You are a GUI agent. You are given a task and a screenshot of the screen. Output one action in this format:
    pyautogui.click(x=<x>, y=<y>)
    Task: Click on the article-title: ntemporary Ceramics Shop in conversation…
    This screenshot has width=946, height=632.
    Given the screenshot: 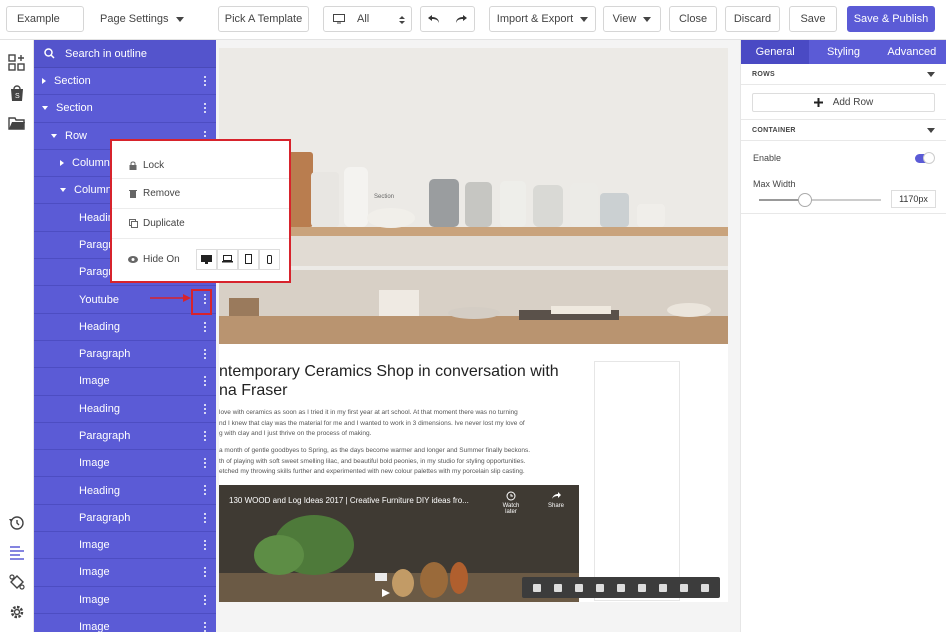 What is the action you would take?
    pyautogui.click(x=404, y=381)
    